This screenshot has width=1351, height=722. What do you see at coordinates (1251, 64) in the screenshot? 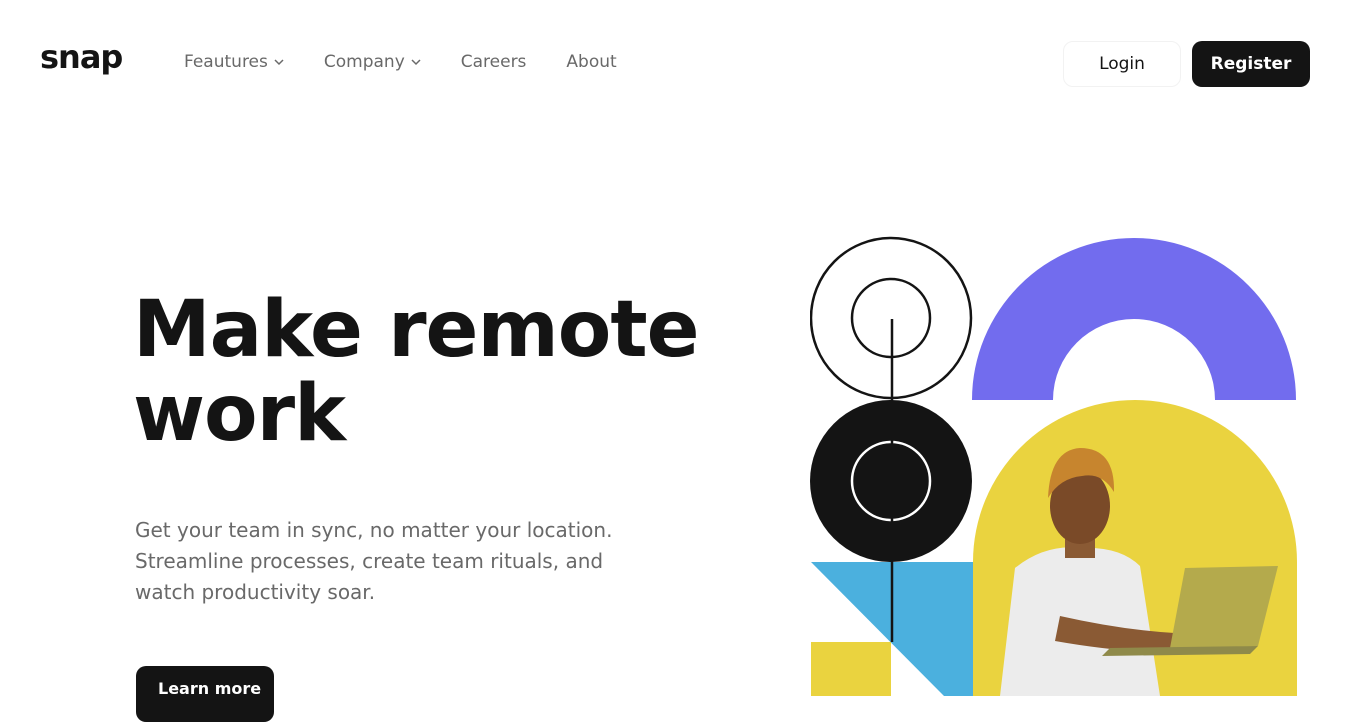
I see `register-button: Register` at bounding box center [1251, 64].